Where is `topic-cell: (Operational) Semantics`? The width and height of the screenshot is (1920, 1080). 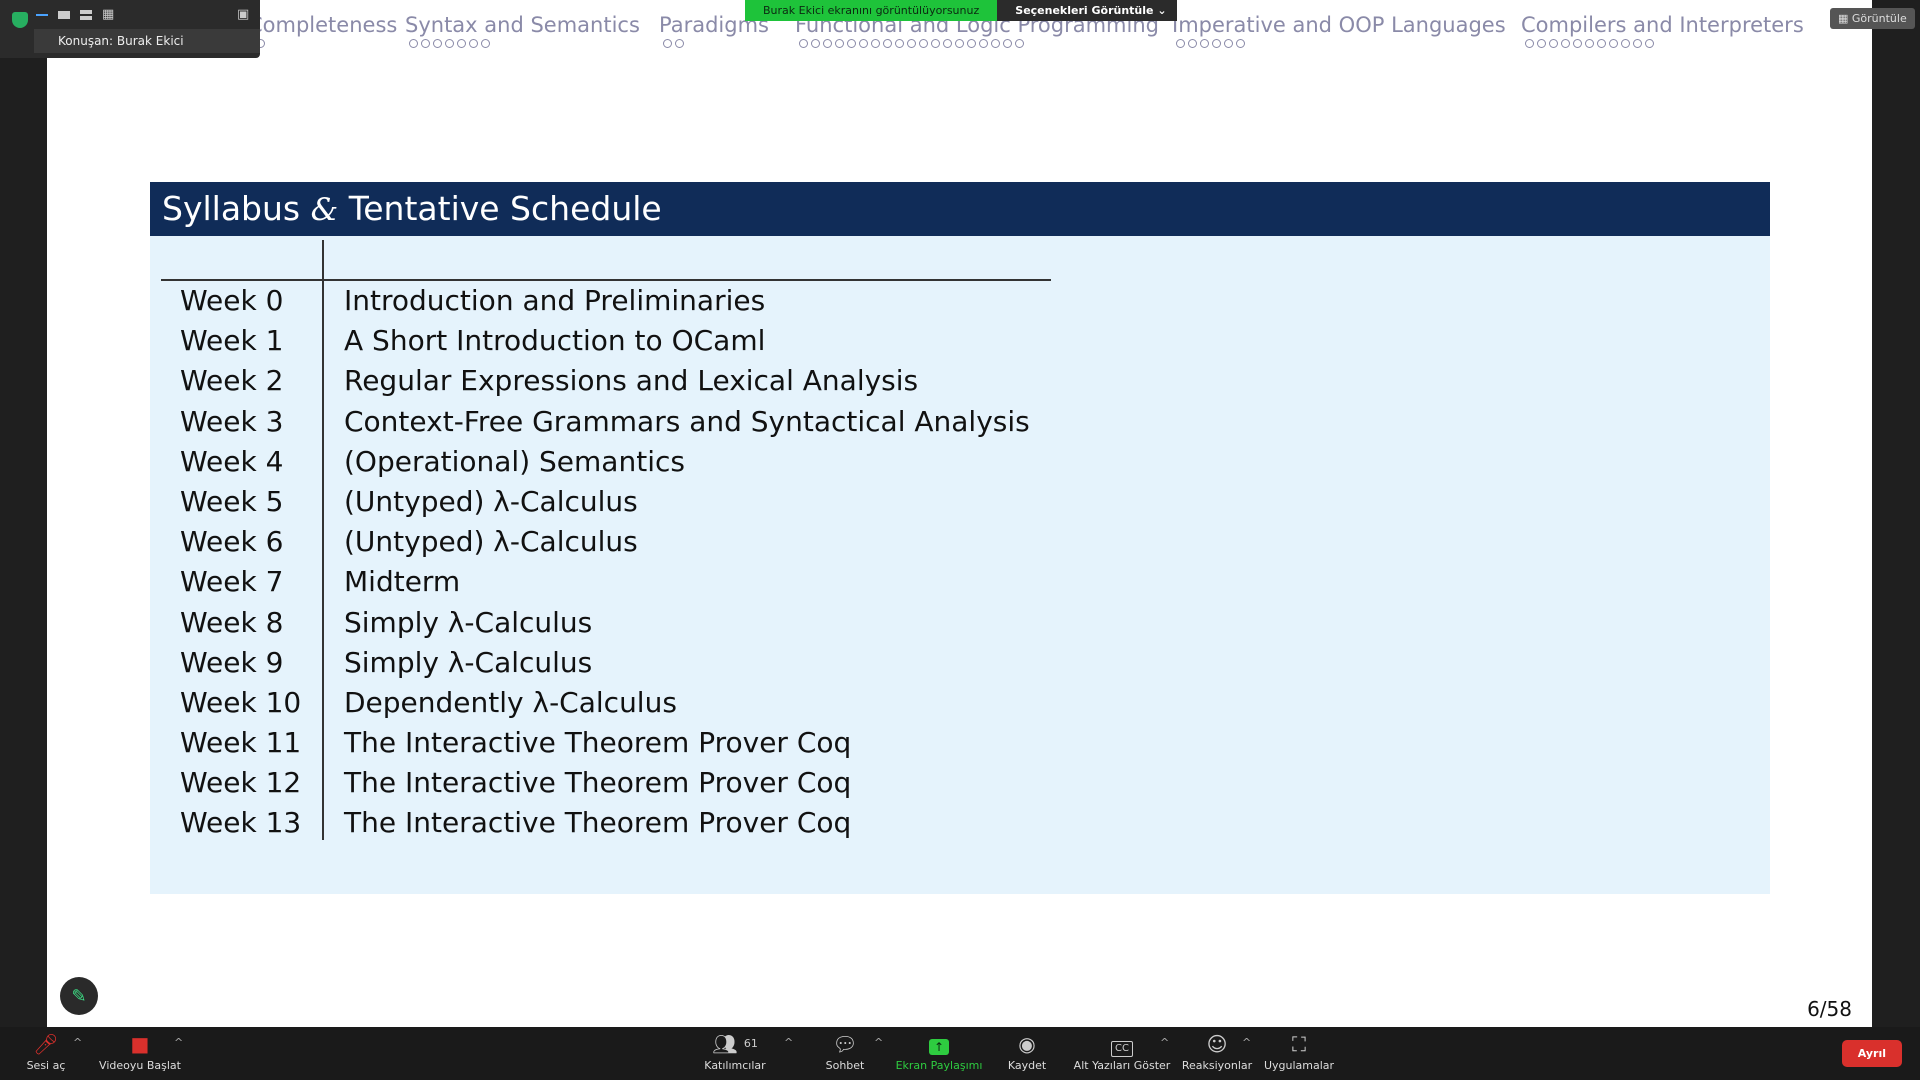 topic-cell: (Operational) Semantics is located at coordinates (514, 461).